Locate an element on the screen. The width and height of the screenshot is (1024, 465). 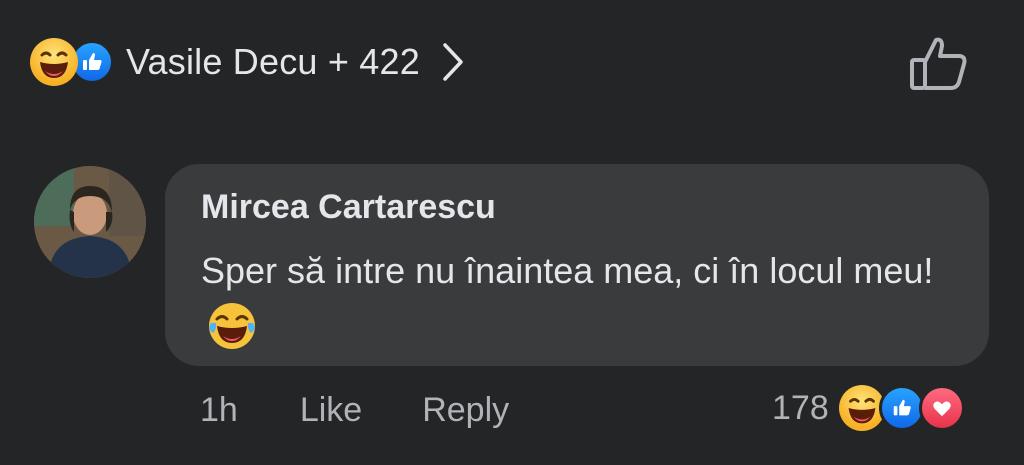
reply-button: Reply is located at coordinates (465, 410).